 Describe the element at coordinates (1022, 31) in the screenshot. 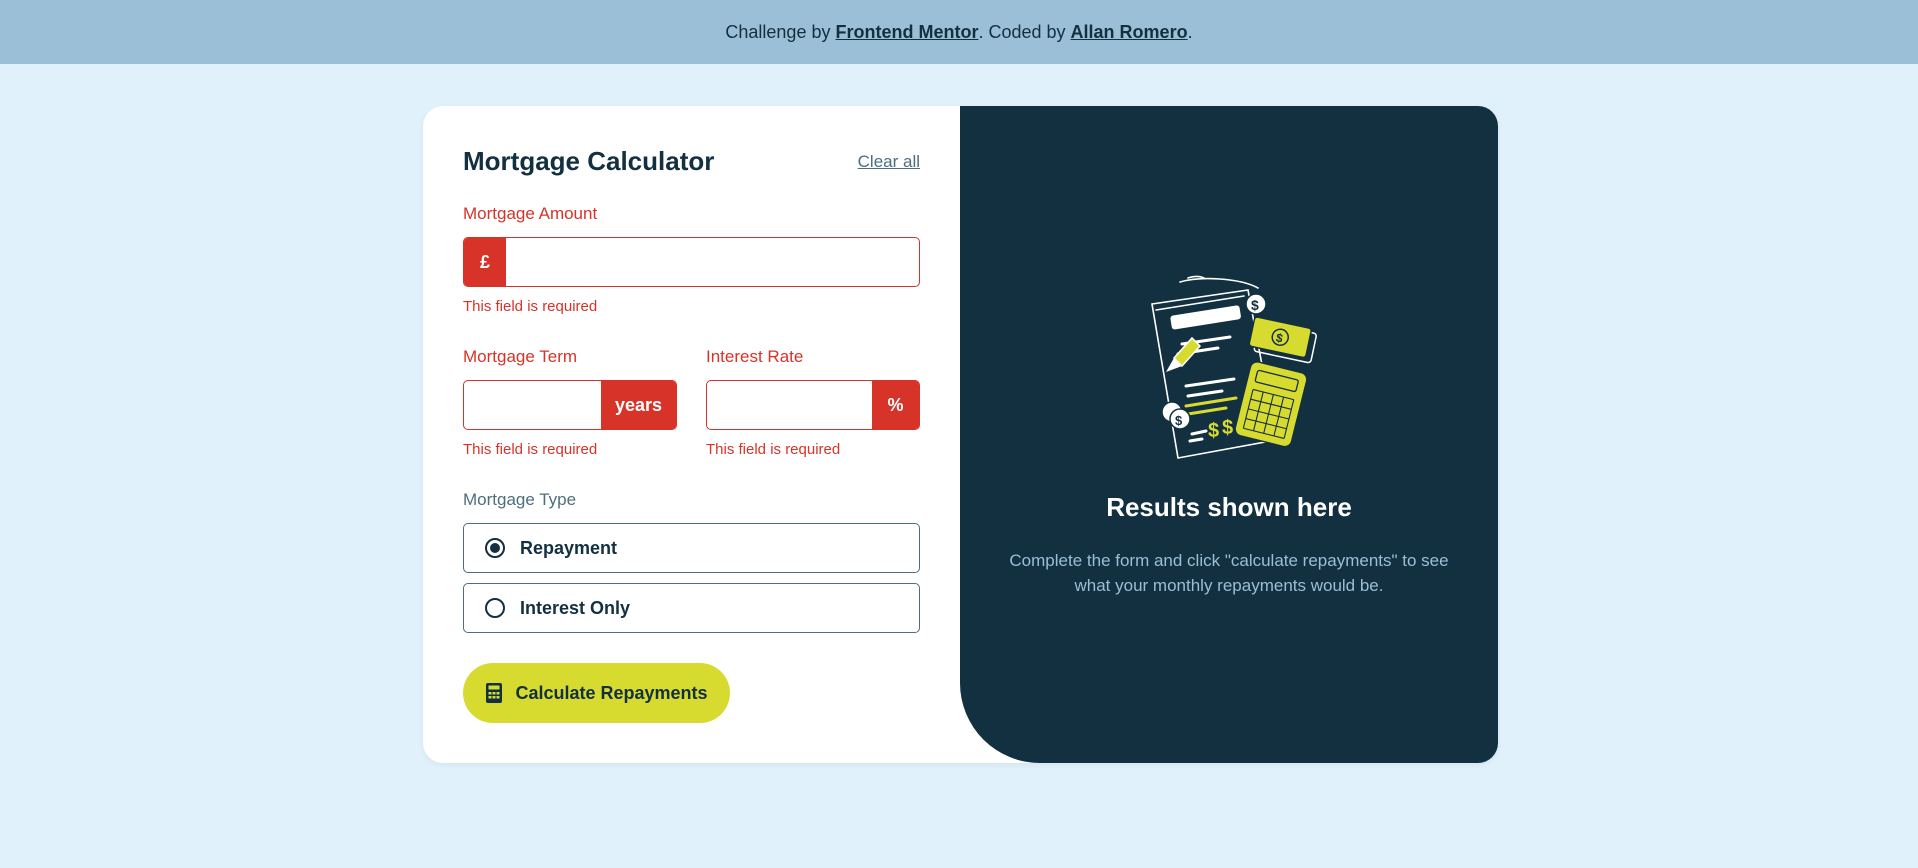

I see `attribution-middle: . Coded by` at that location.